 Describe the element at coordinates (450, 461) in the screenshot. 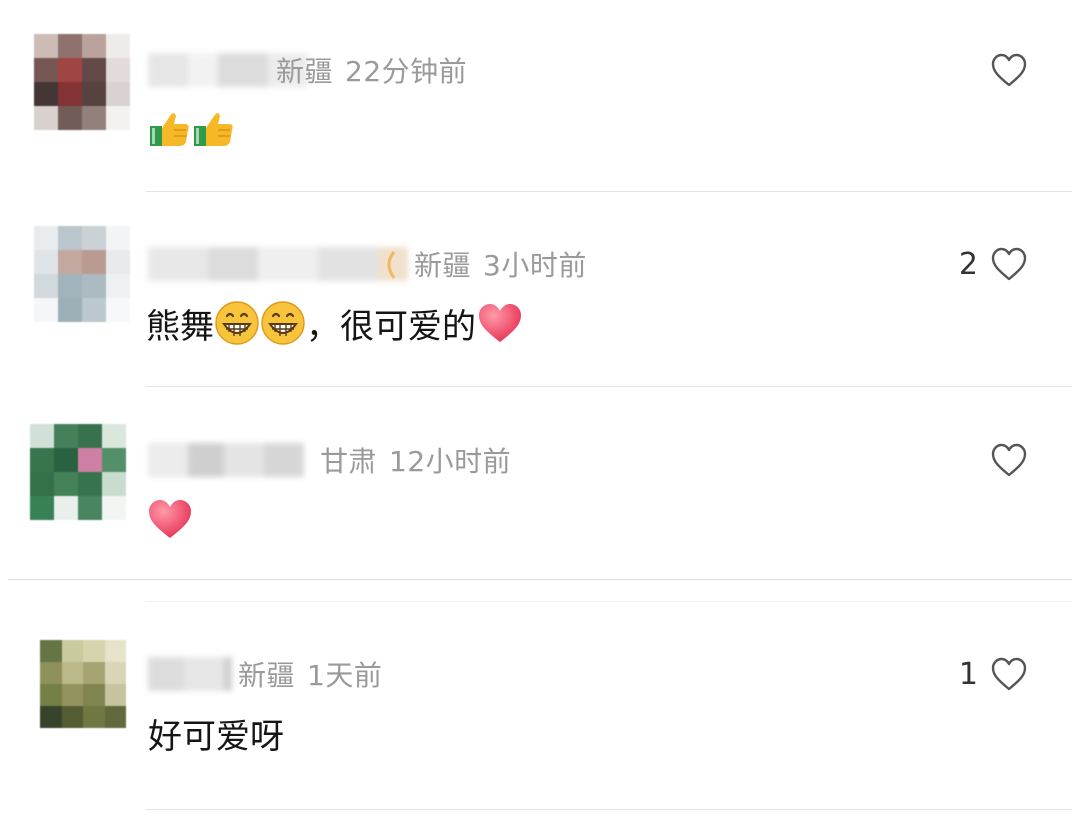

I see `timestamp: 12小时前` at that location.